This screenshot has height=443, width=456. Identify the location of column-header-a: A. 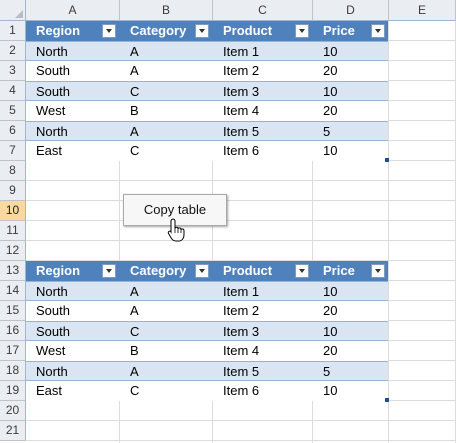
(73, 10).